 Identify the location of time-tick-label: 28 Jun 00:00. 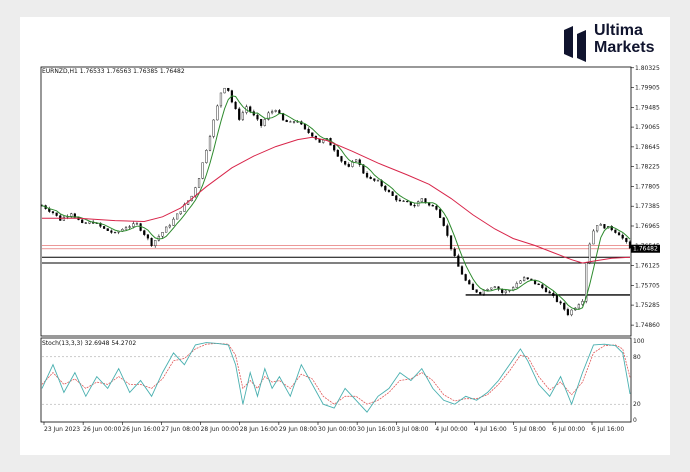
(220, 429).